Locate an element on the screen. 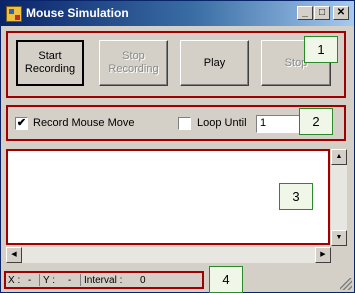 This screenshot has height=293, width=355. horizontal-scrollbar: ◀ ▶ is located at coordinates (168, 255).